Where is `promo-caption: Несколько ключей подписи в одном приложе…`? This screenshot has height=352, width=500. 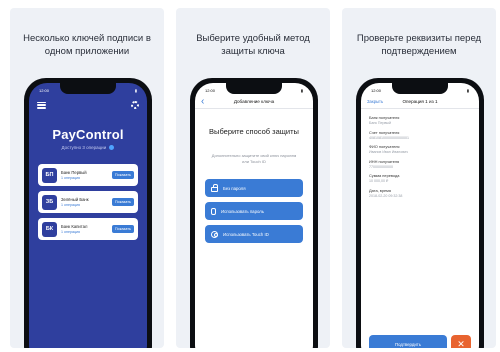 promo-caption: Несколько ключей подписи в одном приложе… is located at coordinates (87, 45).